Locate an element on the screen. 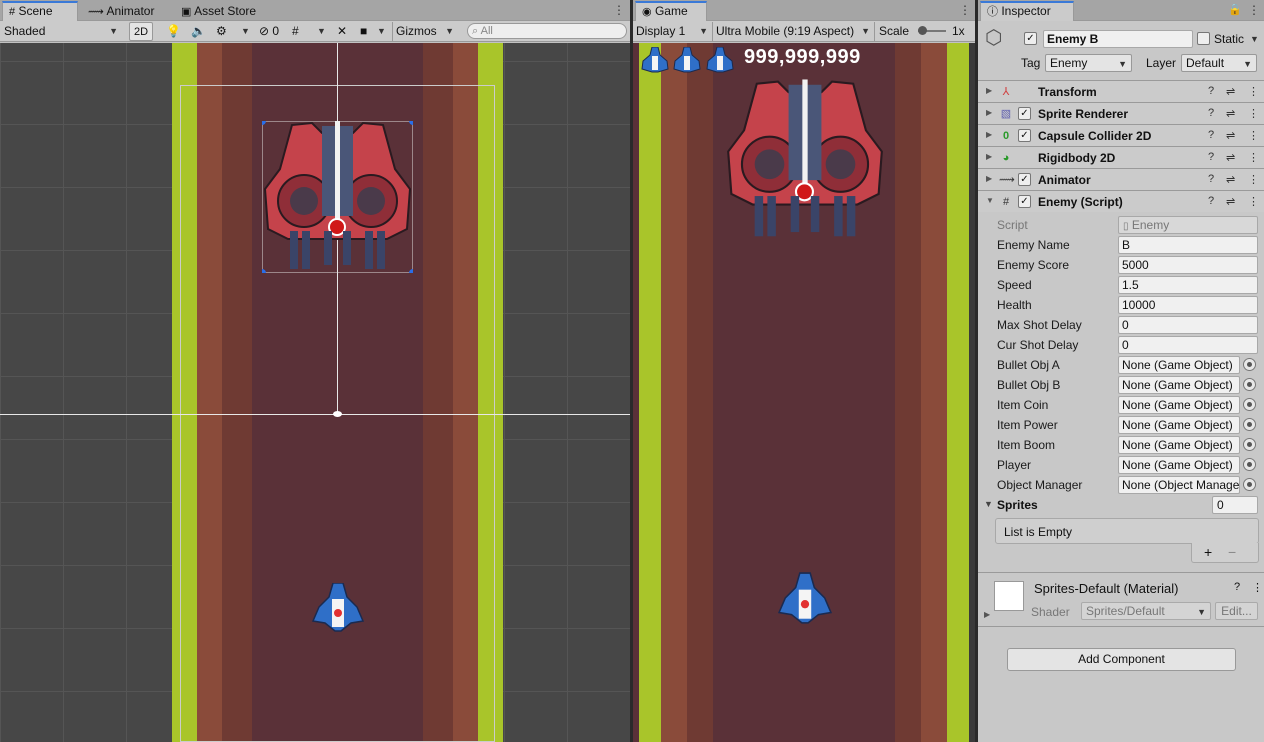  property-value-field: 10000 is located at coordinates (1188, 305).